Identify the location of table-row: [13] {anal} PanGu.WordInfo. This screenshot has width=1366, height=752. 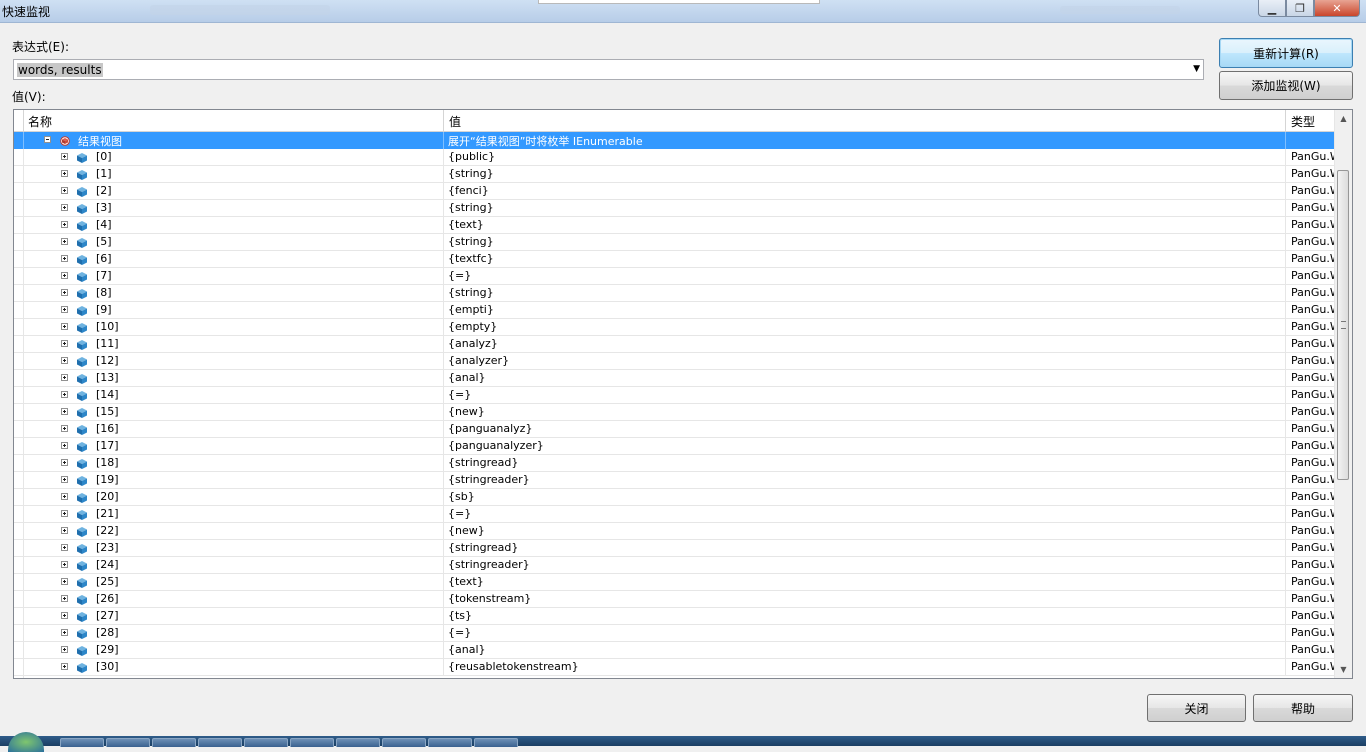
(675, 378).